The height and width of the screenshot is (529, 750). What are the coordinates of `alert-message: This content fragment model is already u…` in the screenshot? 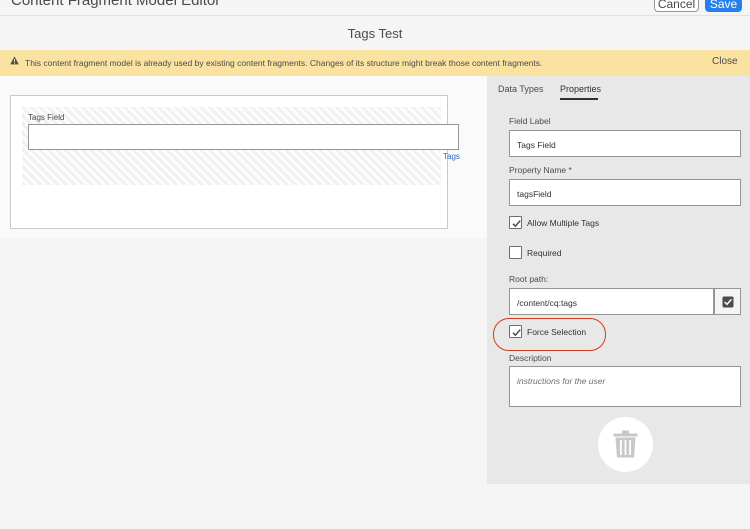 It's located at (284, 63).